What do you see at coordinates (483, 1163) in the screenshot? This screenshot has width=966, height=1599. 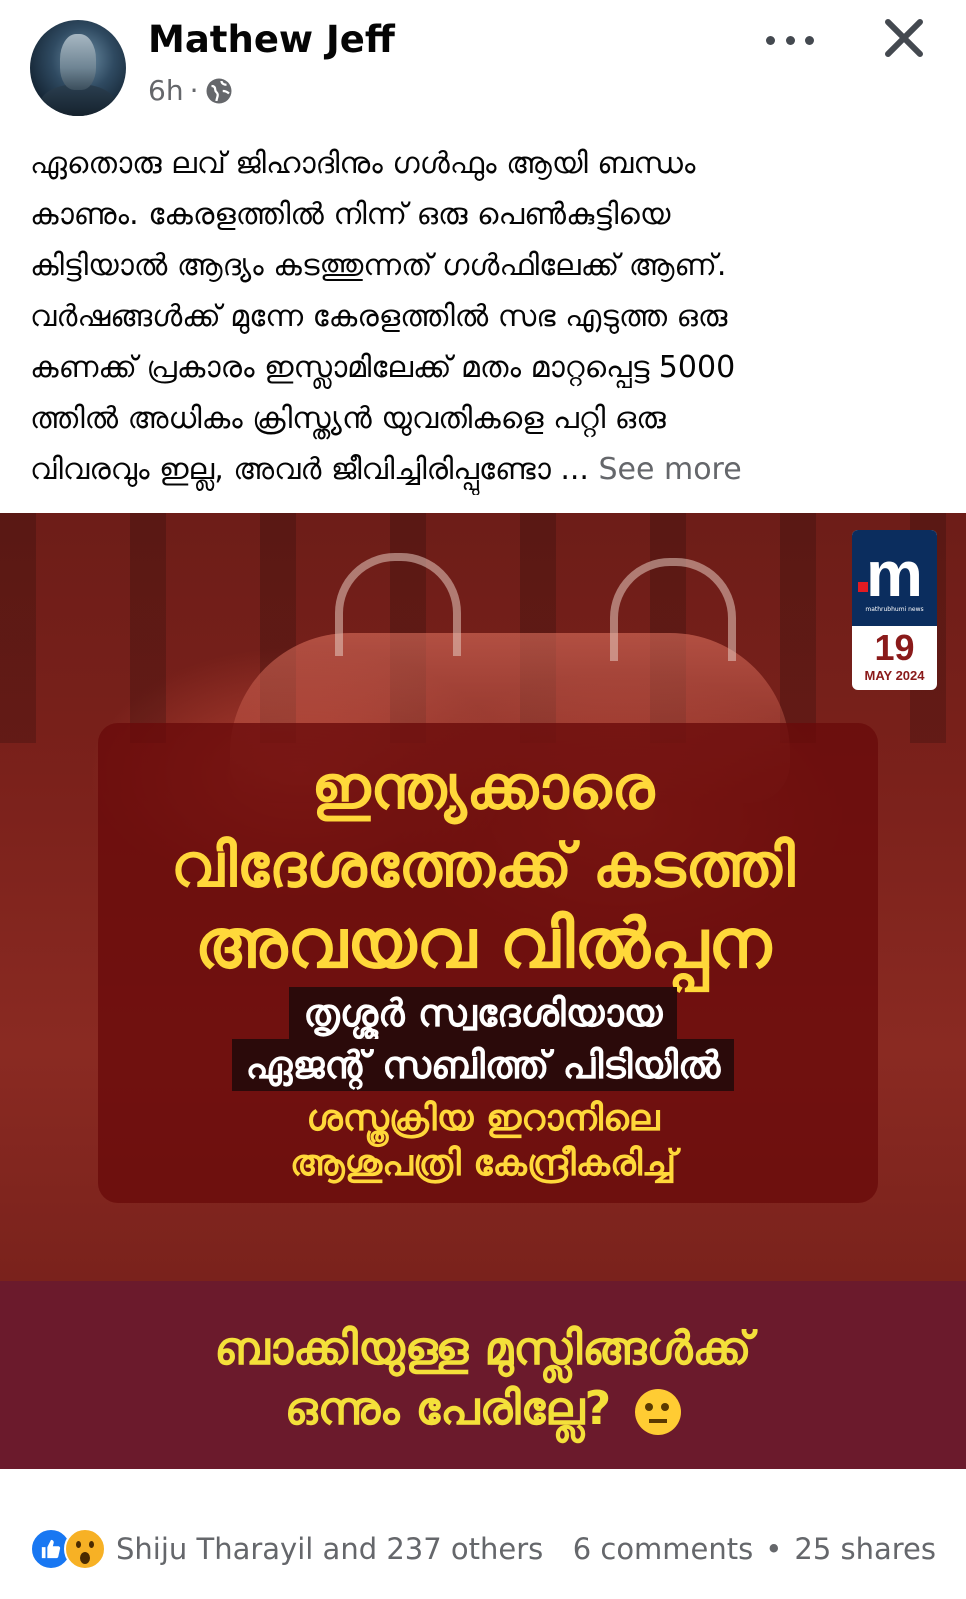 I see `headline-detail: ആശുപത്രി കേന്ദ്രീകരിച്ച്` at bounding box center [483, 1163].